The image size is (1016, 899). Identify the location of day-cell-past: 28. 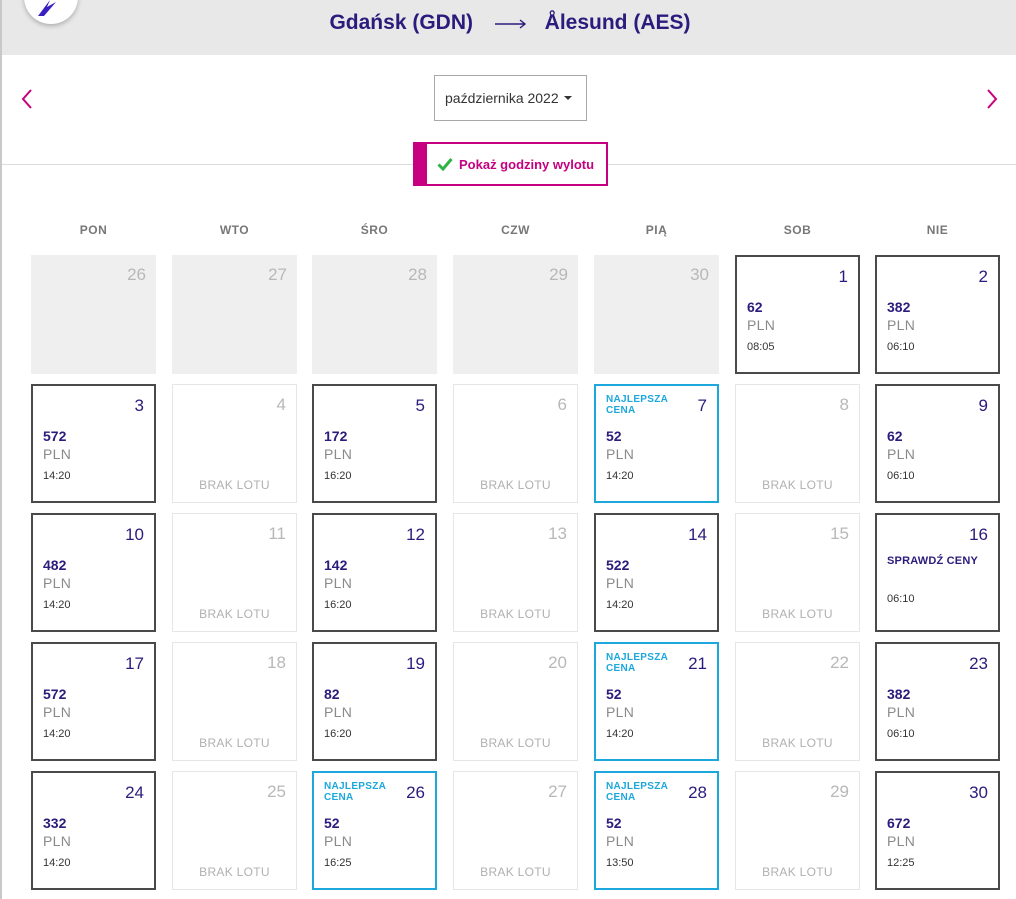
(374, 314).